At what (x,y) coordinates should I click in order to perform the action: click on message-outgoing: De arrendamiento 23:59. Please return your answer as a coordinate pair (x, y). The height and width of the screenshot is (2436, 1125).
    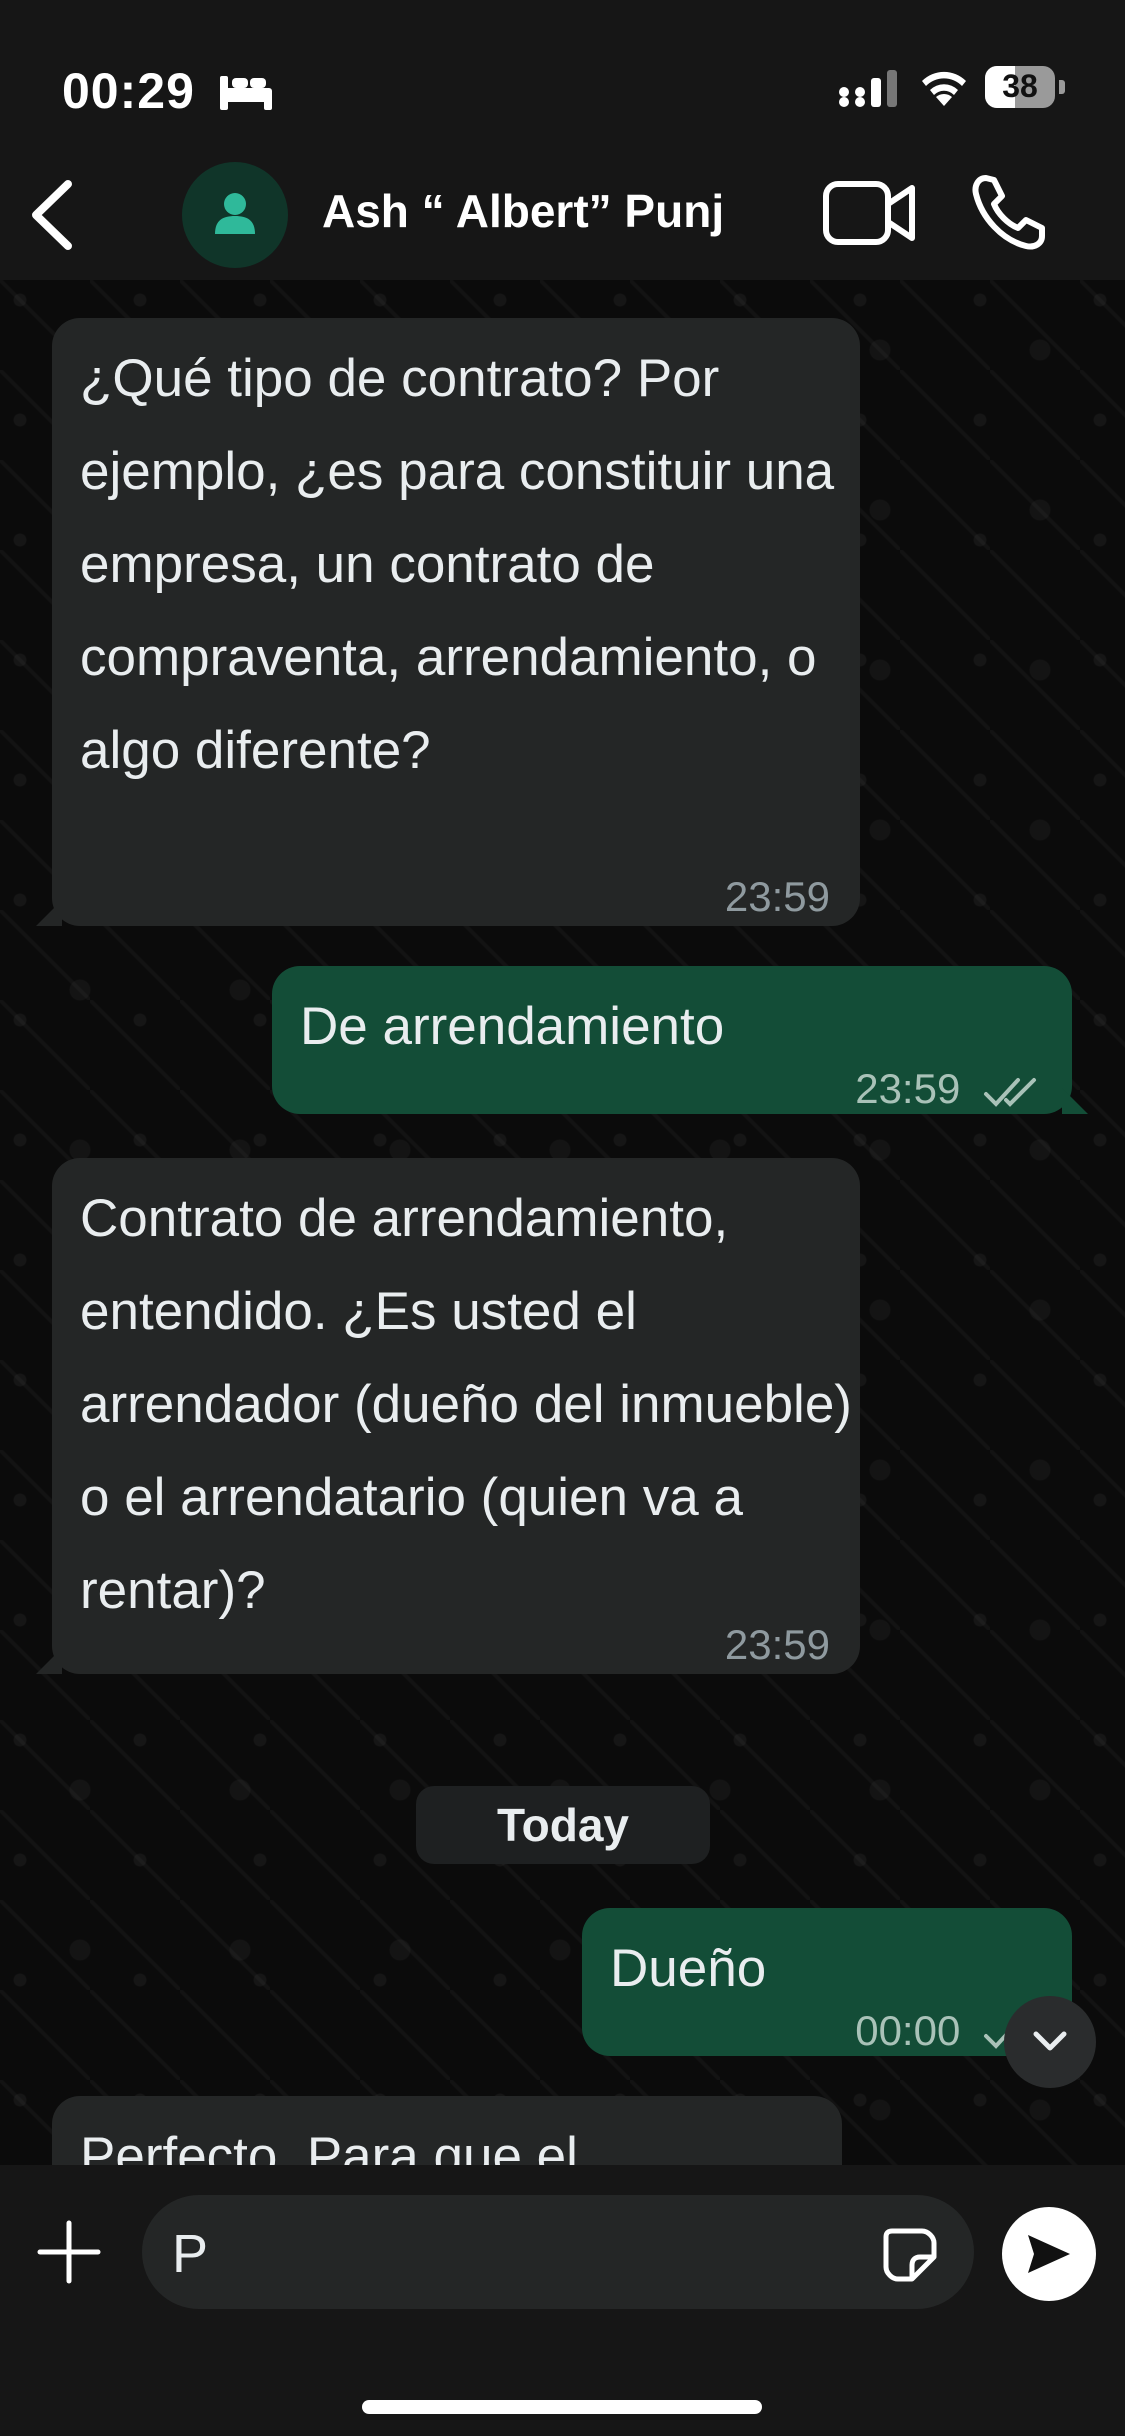
    Looking at the image, I should click on (680, 1040).